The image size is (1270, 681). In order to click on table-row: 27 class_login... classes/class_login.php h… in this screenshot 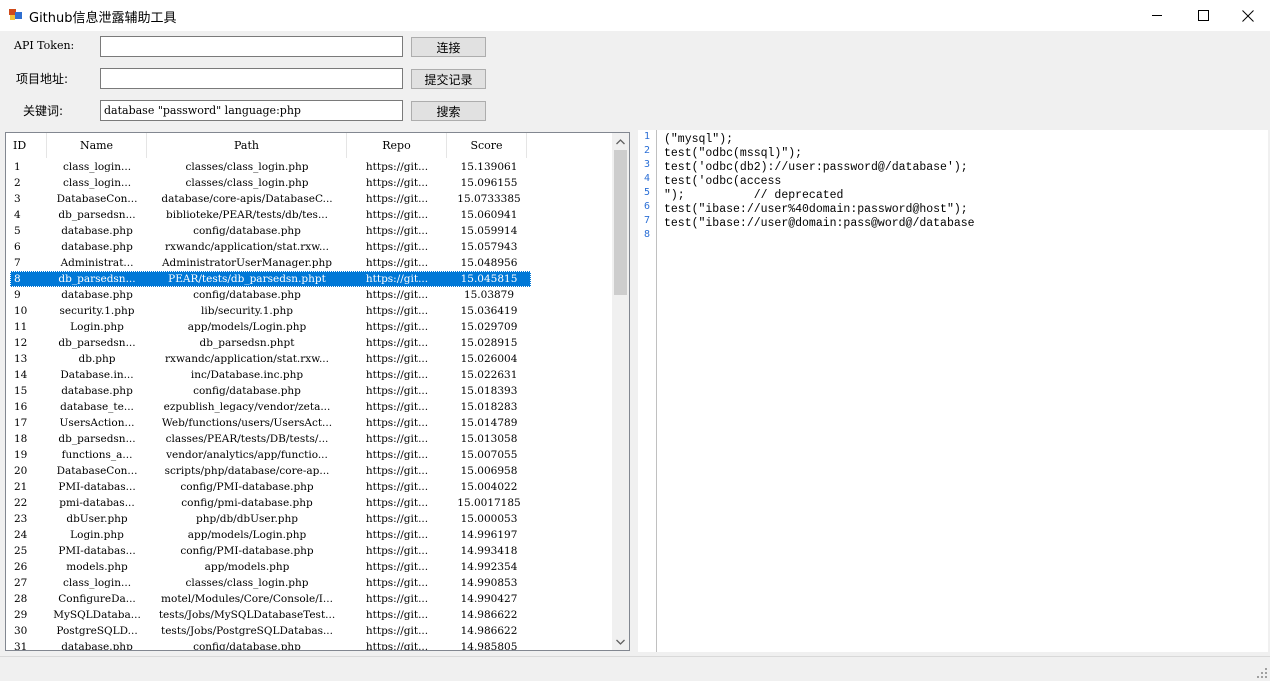, I will do `click(270, 583)`.